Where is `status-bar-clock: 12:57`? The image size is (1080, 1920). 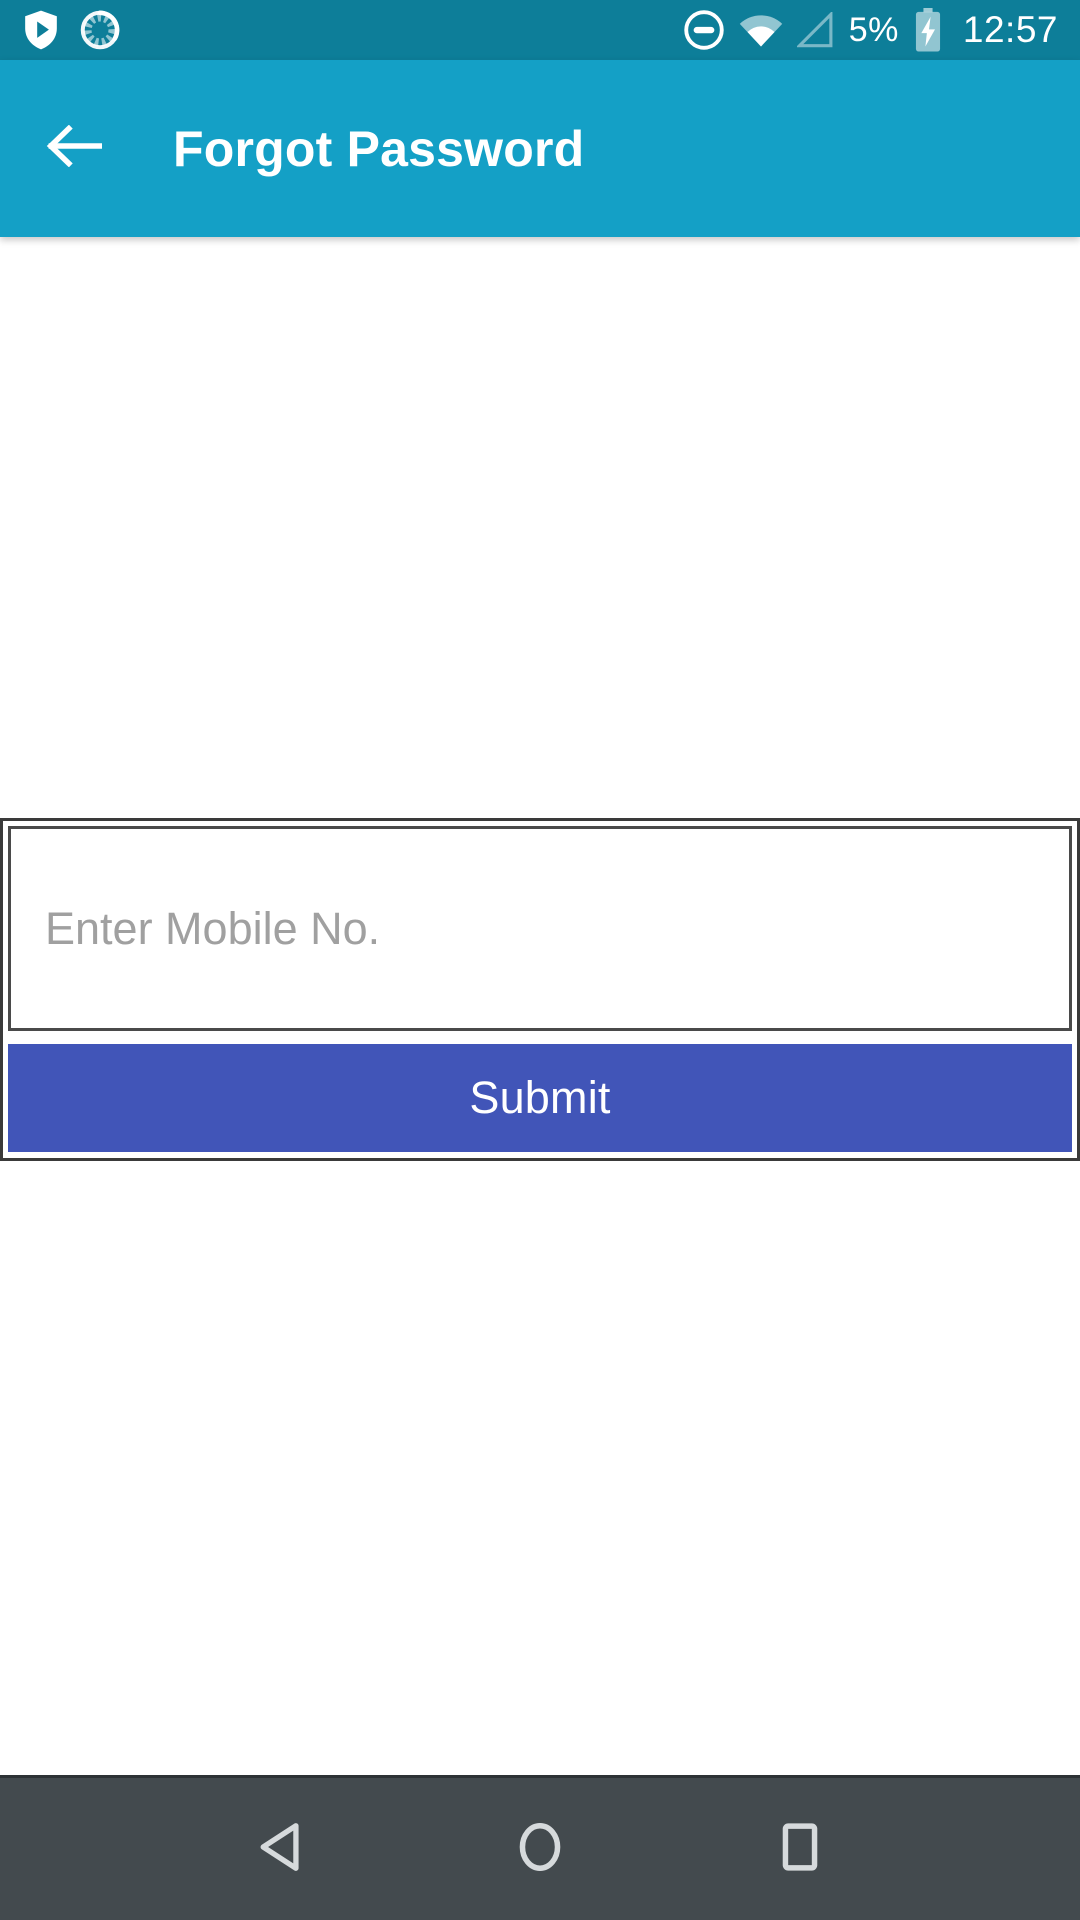
status-bar-clock: 12:57 is located at coordinates (1010, 29).